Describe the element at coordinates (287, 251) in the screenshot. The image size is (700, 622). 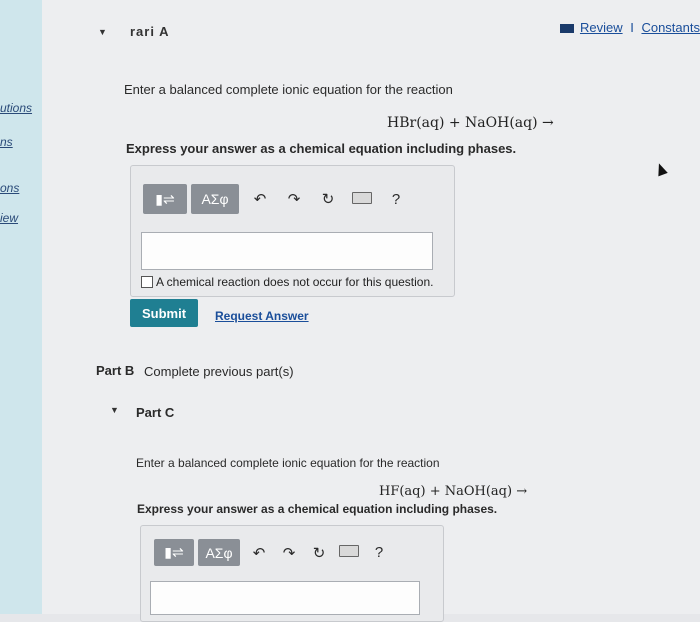
I see `part-a-answer-input` at that location.